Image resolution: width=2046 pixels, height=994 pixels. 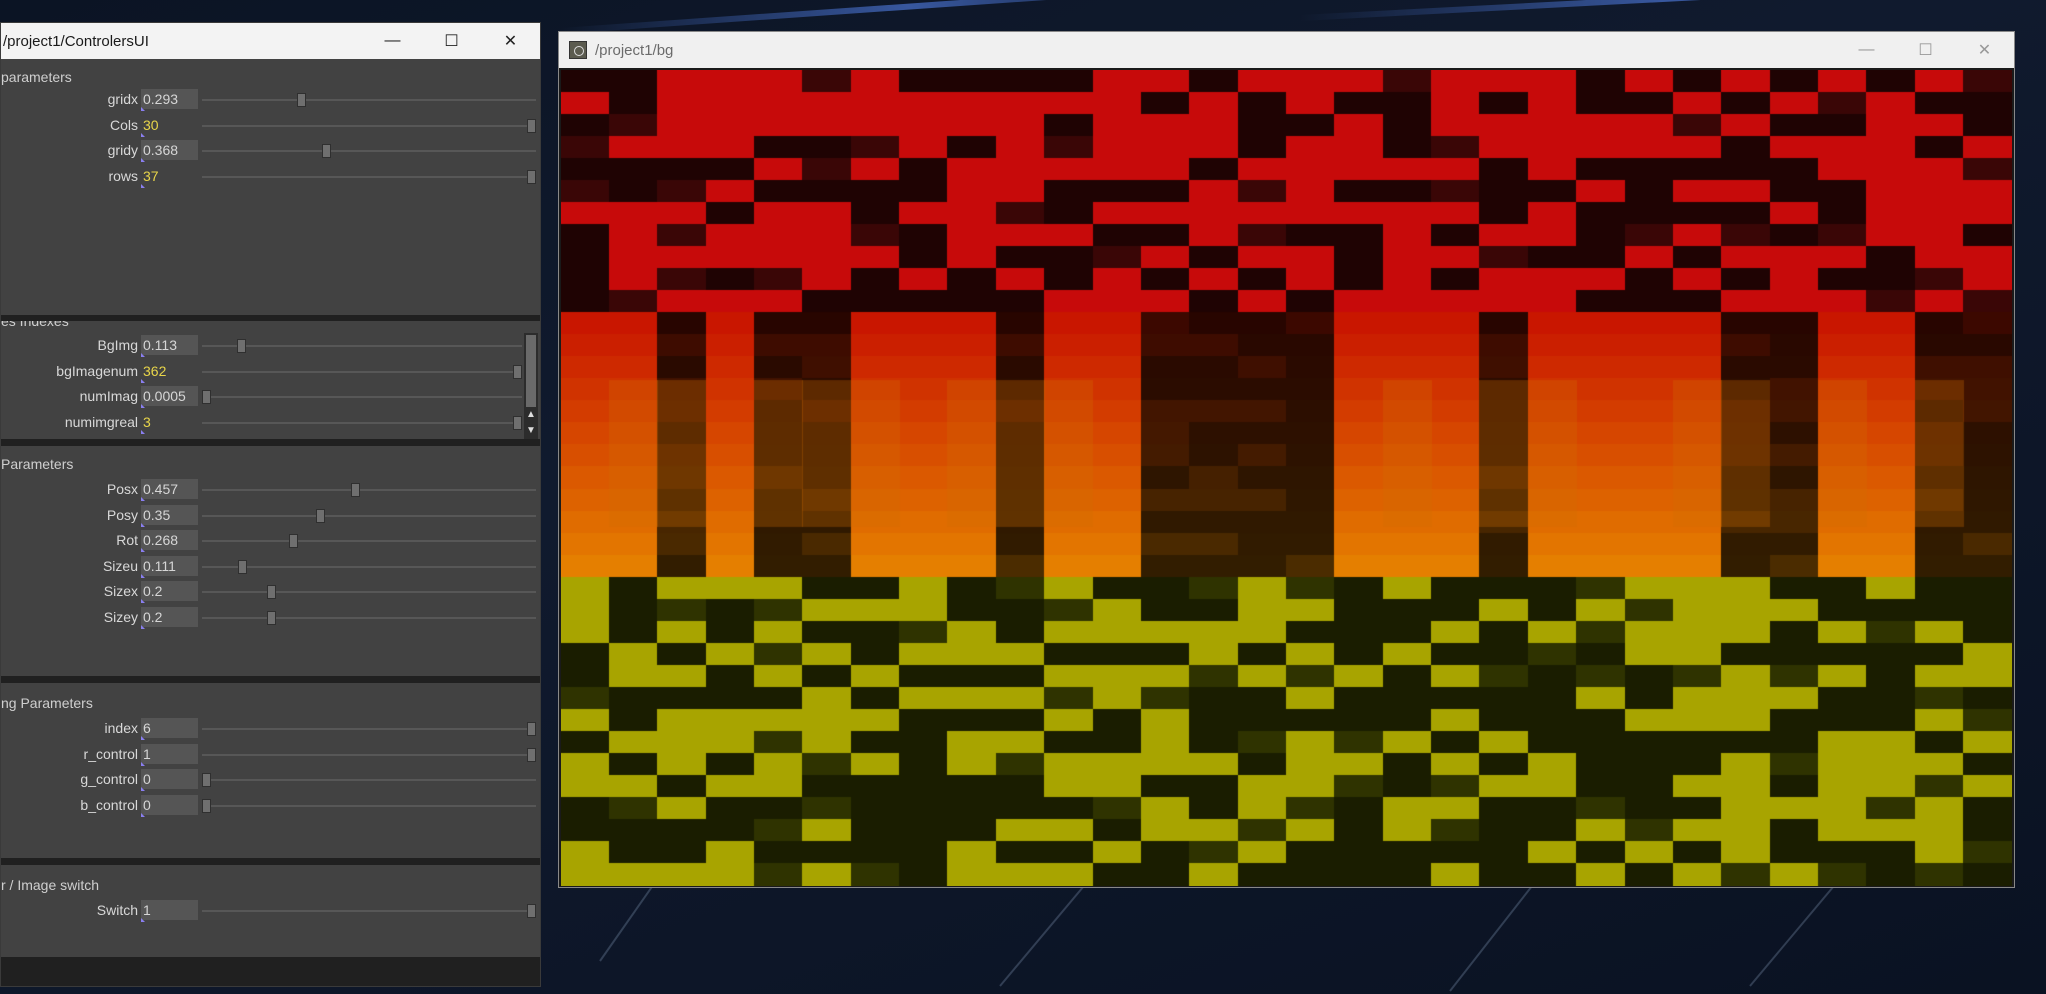 What do you see at coordinates (169, 396) in the screenshot?
I see `parameter-value-field: 0.0005` at bounding box center [169, 396].